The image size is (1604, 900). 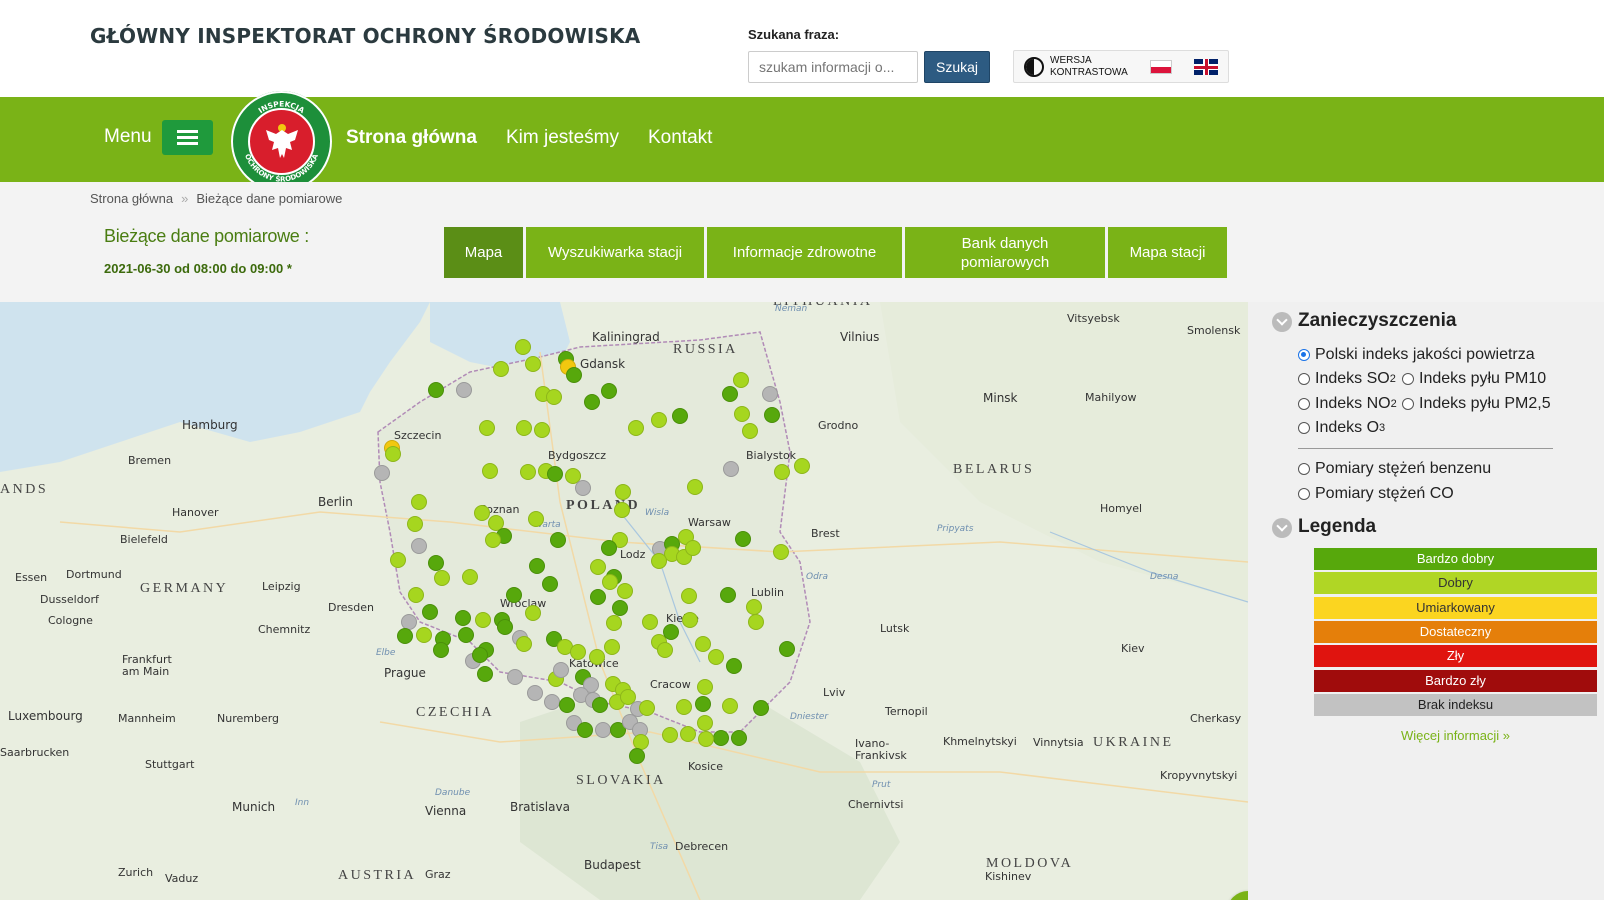 I want to click on polish-flag-icon, so click(x=1161, y=67).